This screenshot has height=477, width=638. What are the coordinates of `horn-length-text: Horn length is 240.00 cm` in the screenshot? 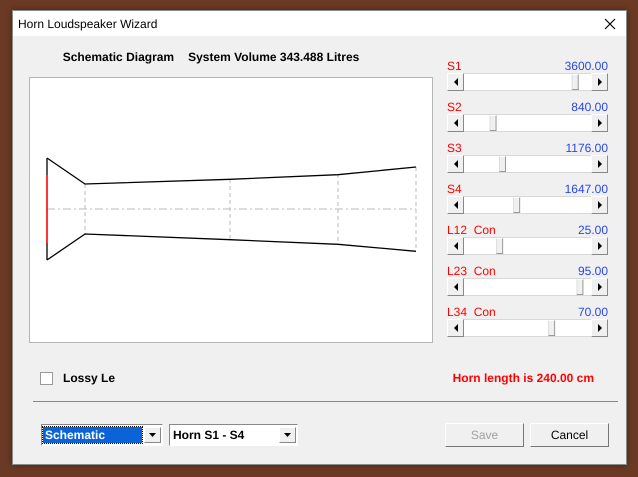 It's located at (523, 378).